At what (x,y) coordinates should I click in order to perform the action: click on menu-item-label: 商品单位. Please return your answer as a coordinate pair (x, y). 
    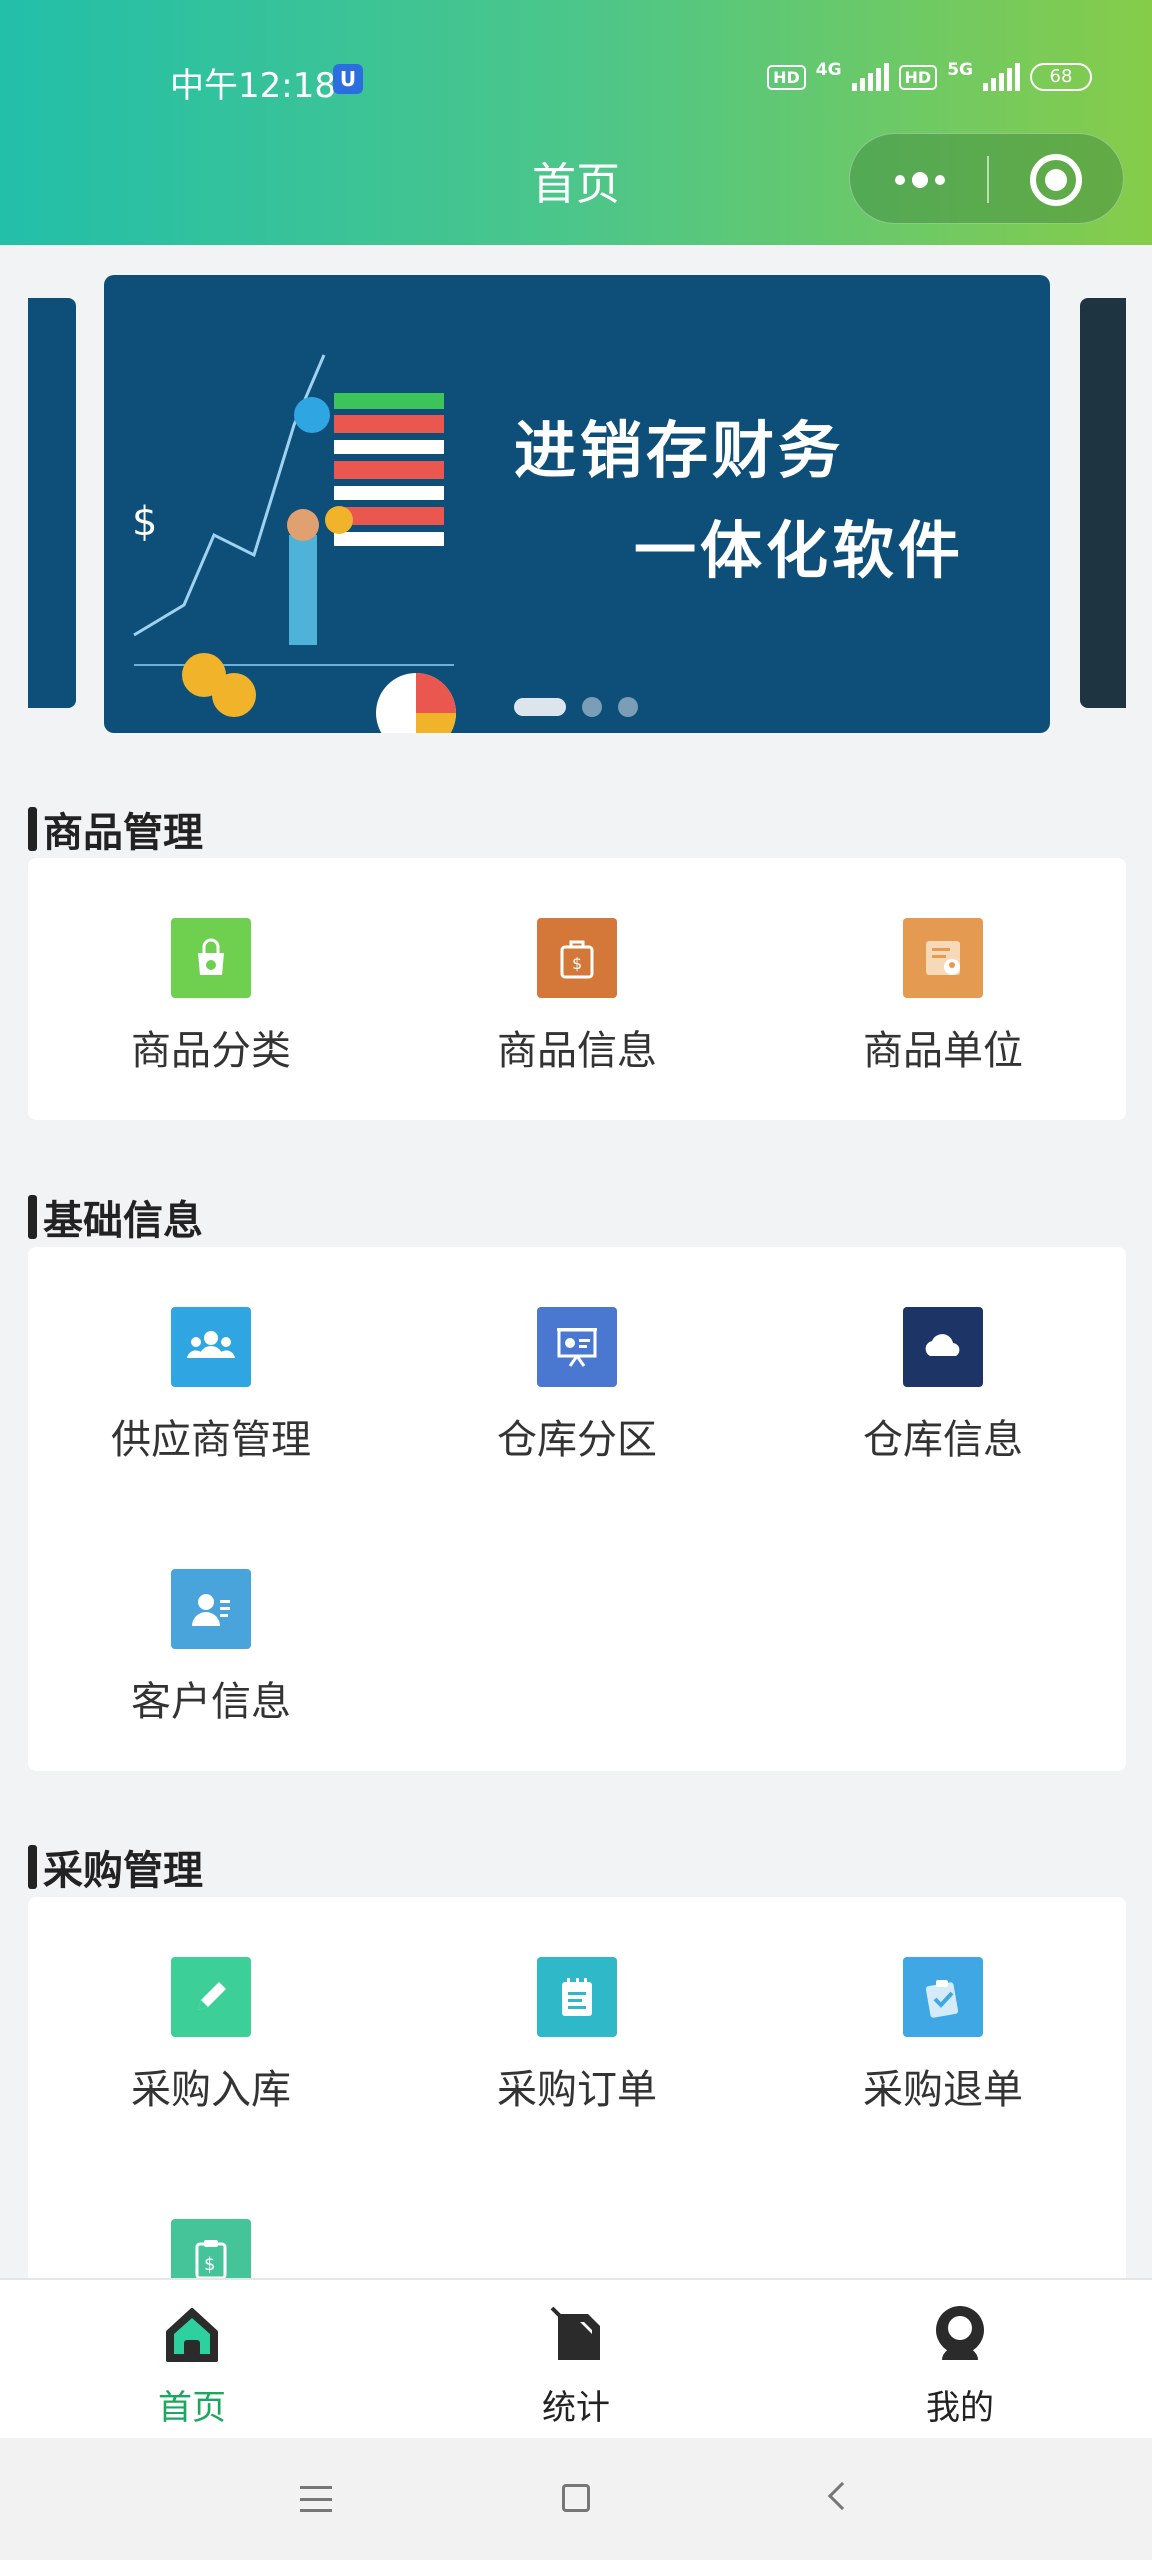
    Looking at the image, I should click on (943, 1051).